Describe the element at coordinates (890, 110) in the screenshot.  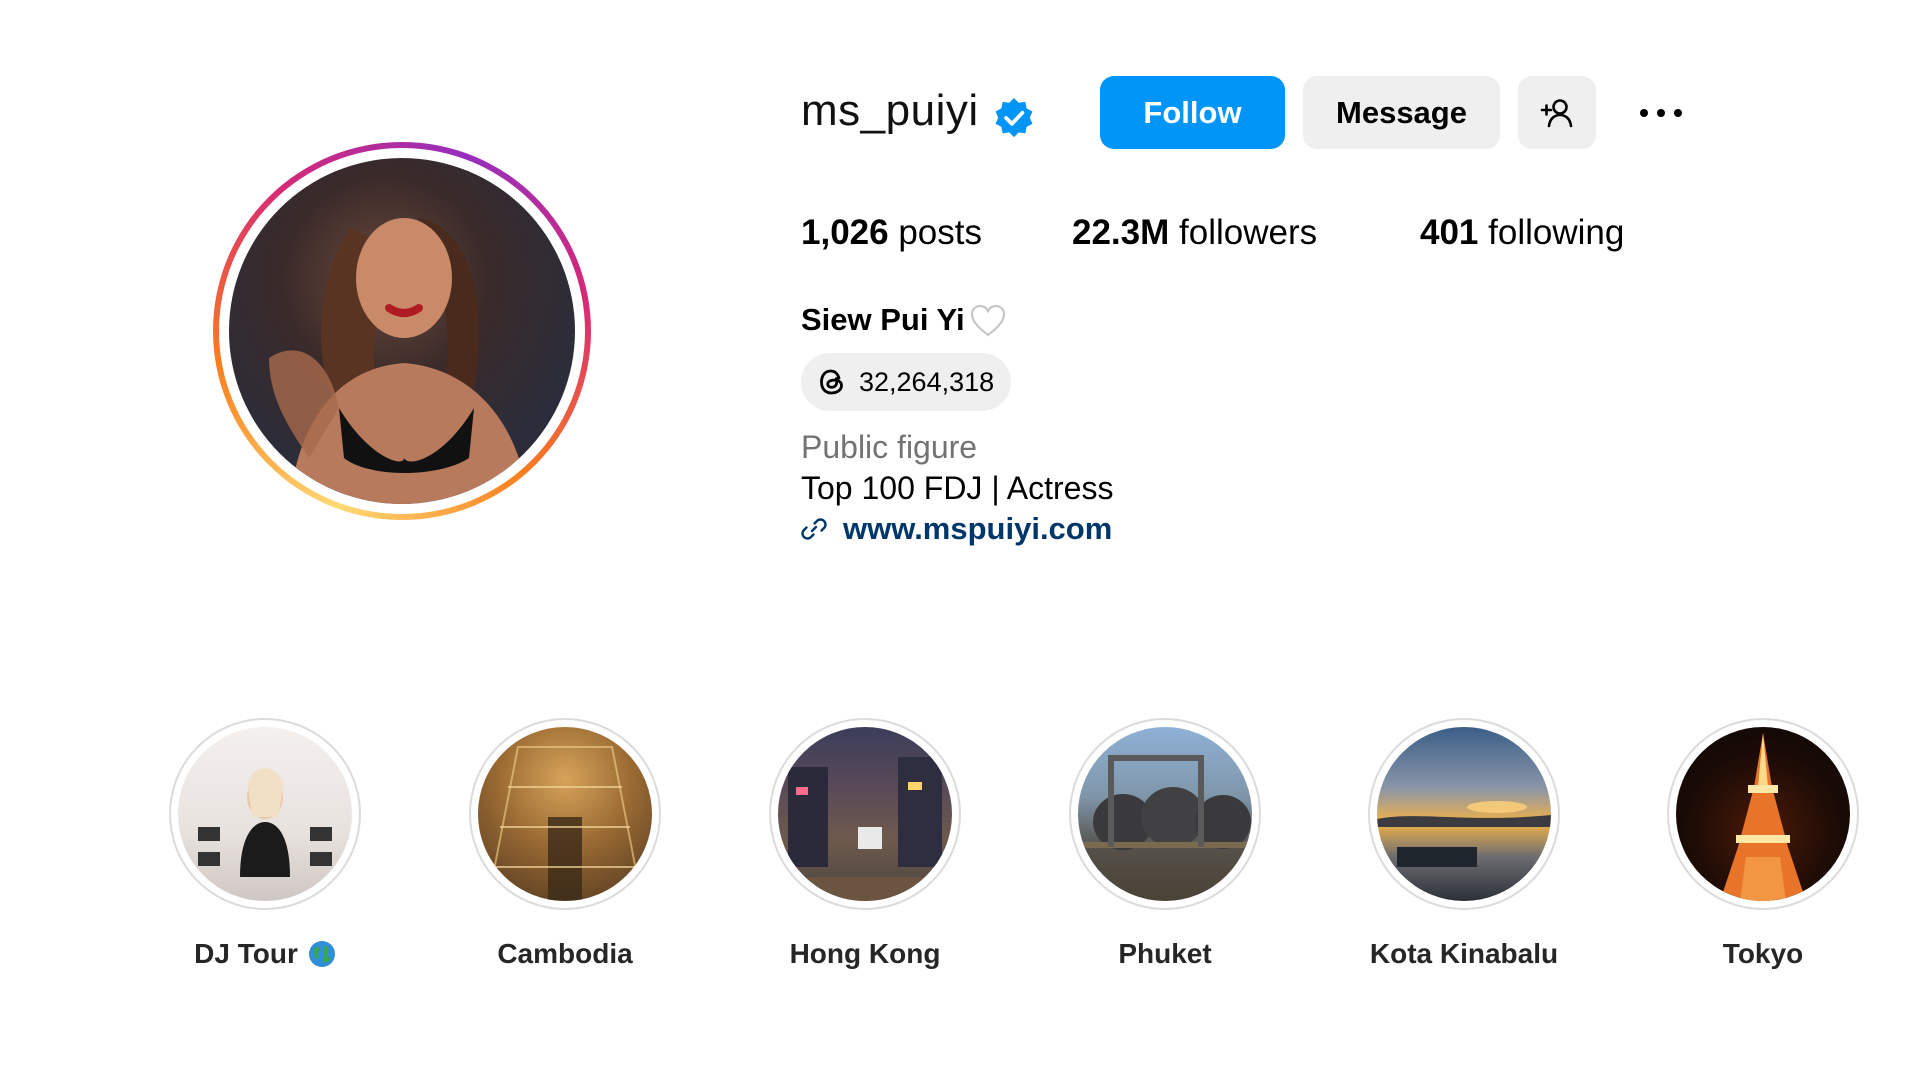
I see `profile-username: ms_puiyi` at that location.